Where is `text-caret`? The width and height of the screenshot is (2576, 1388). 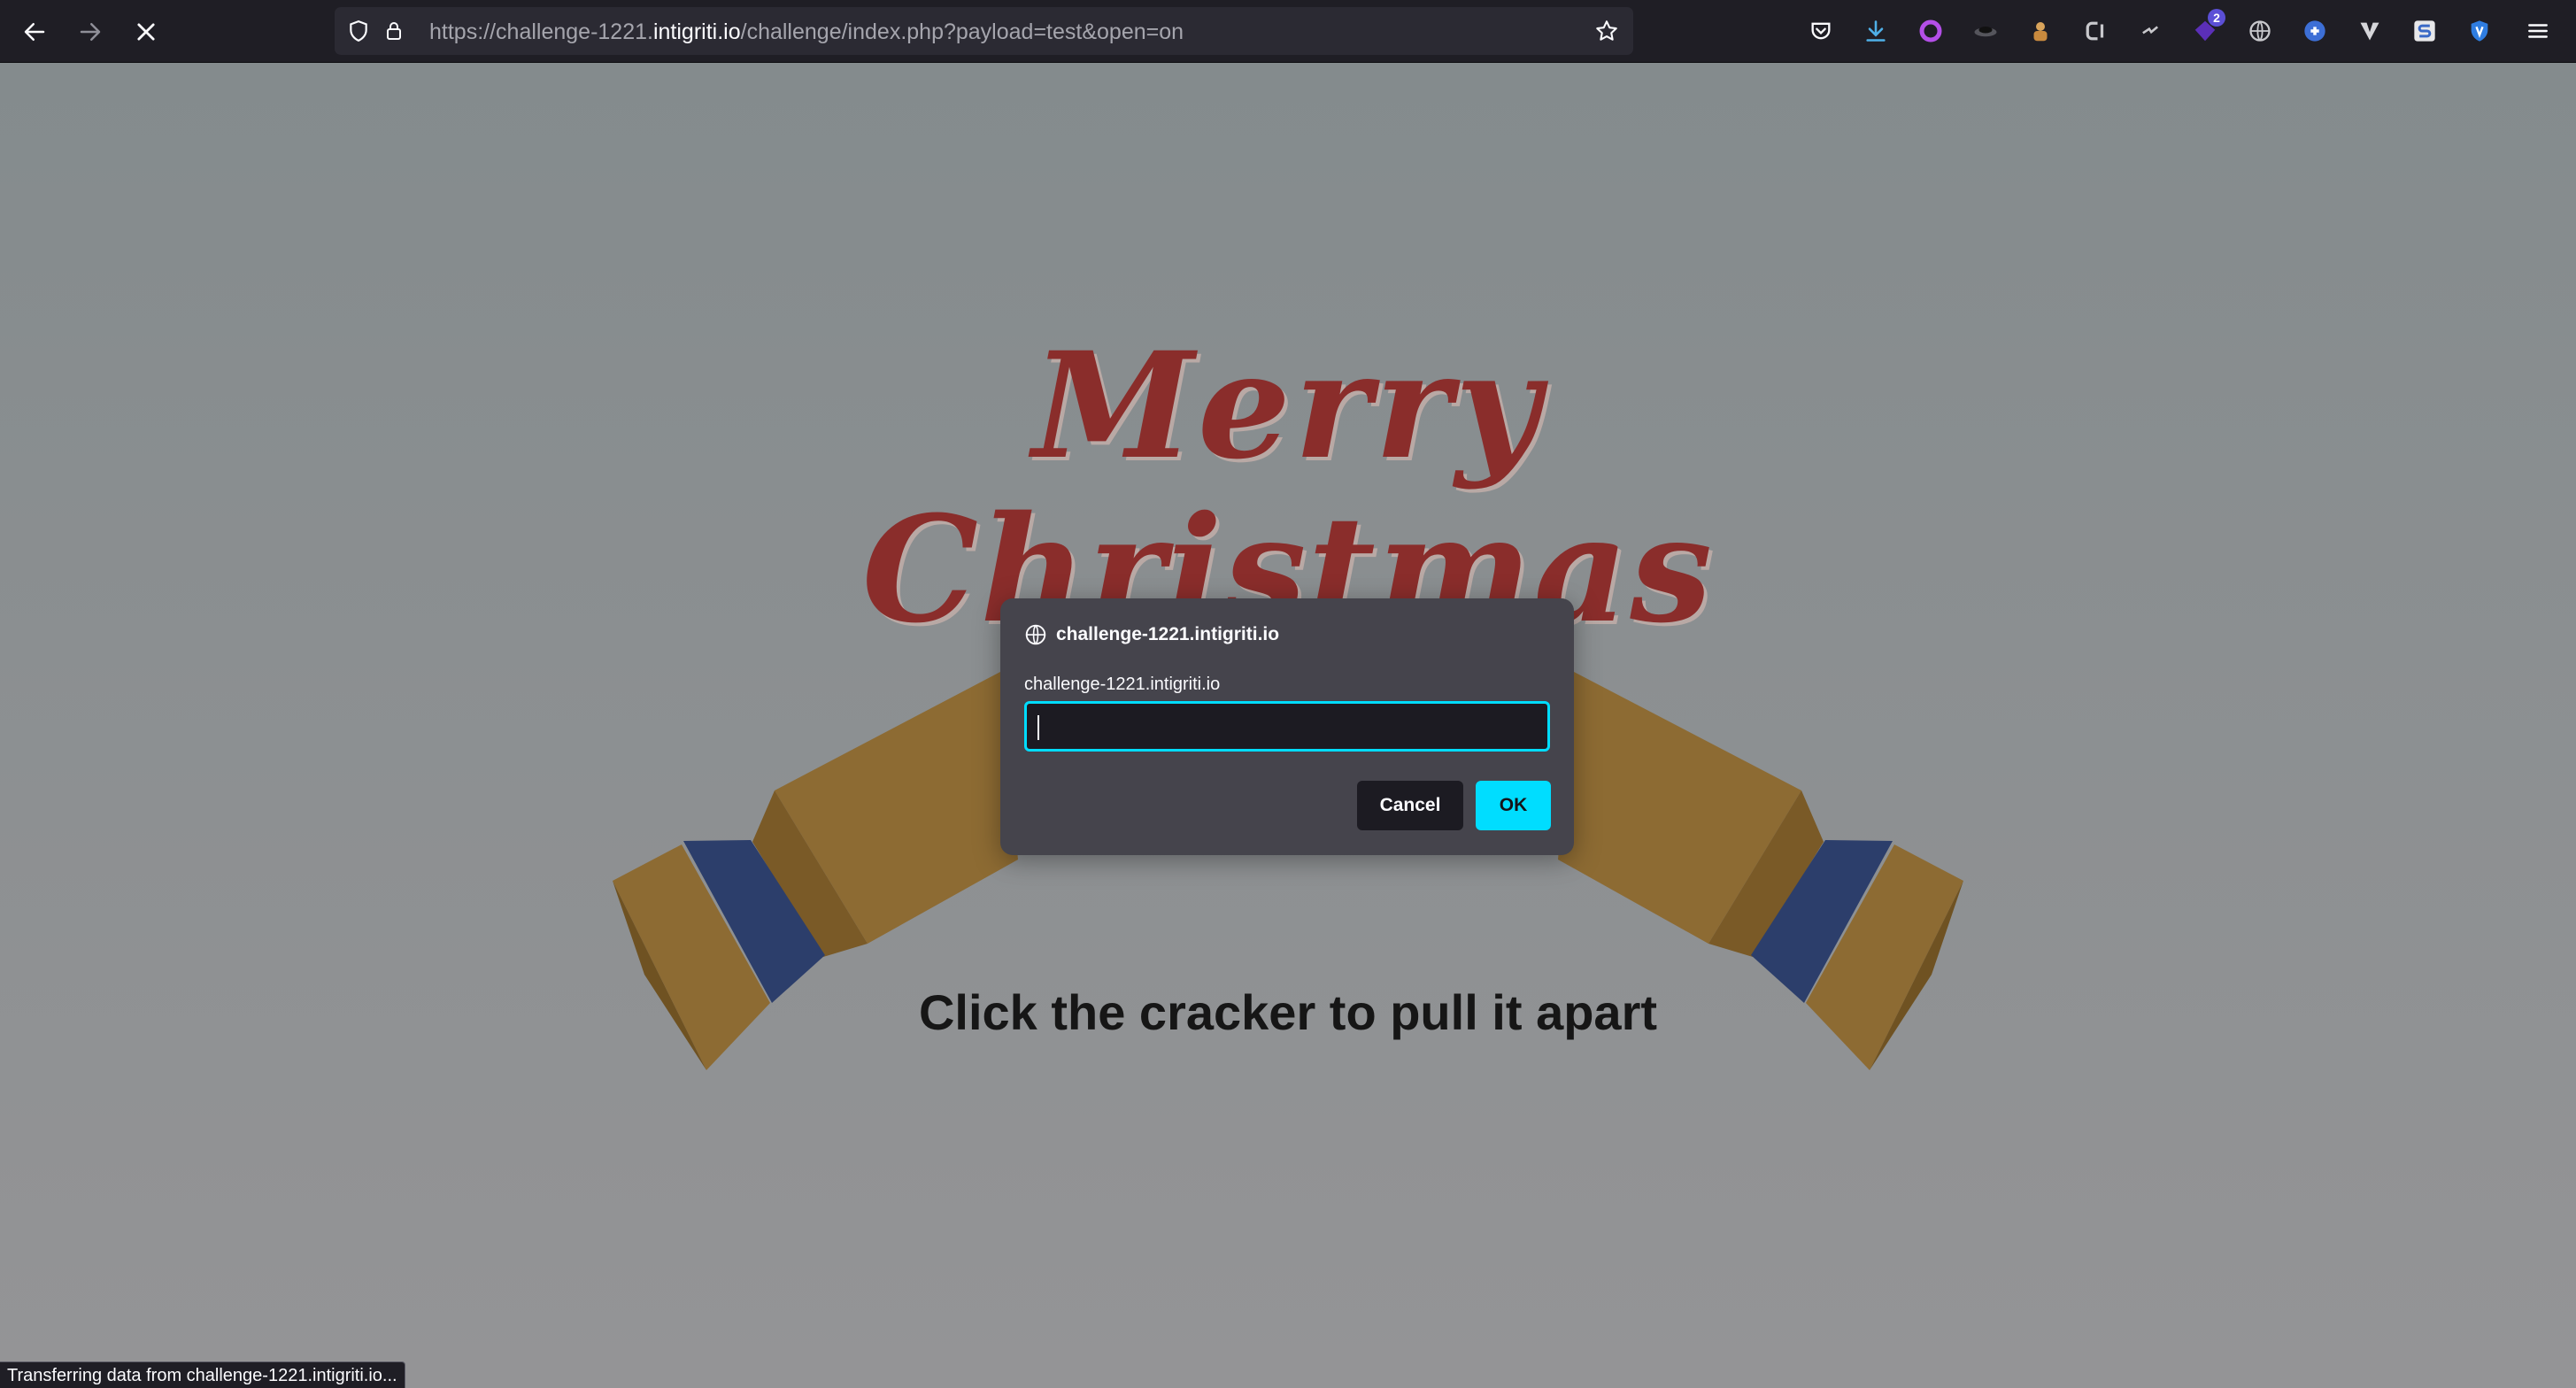
text-caret is located at coordinates (1038, 727).